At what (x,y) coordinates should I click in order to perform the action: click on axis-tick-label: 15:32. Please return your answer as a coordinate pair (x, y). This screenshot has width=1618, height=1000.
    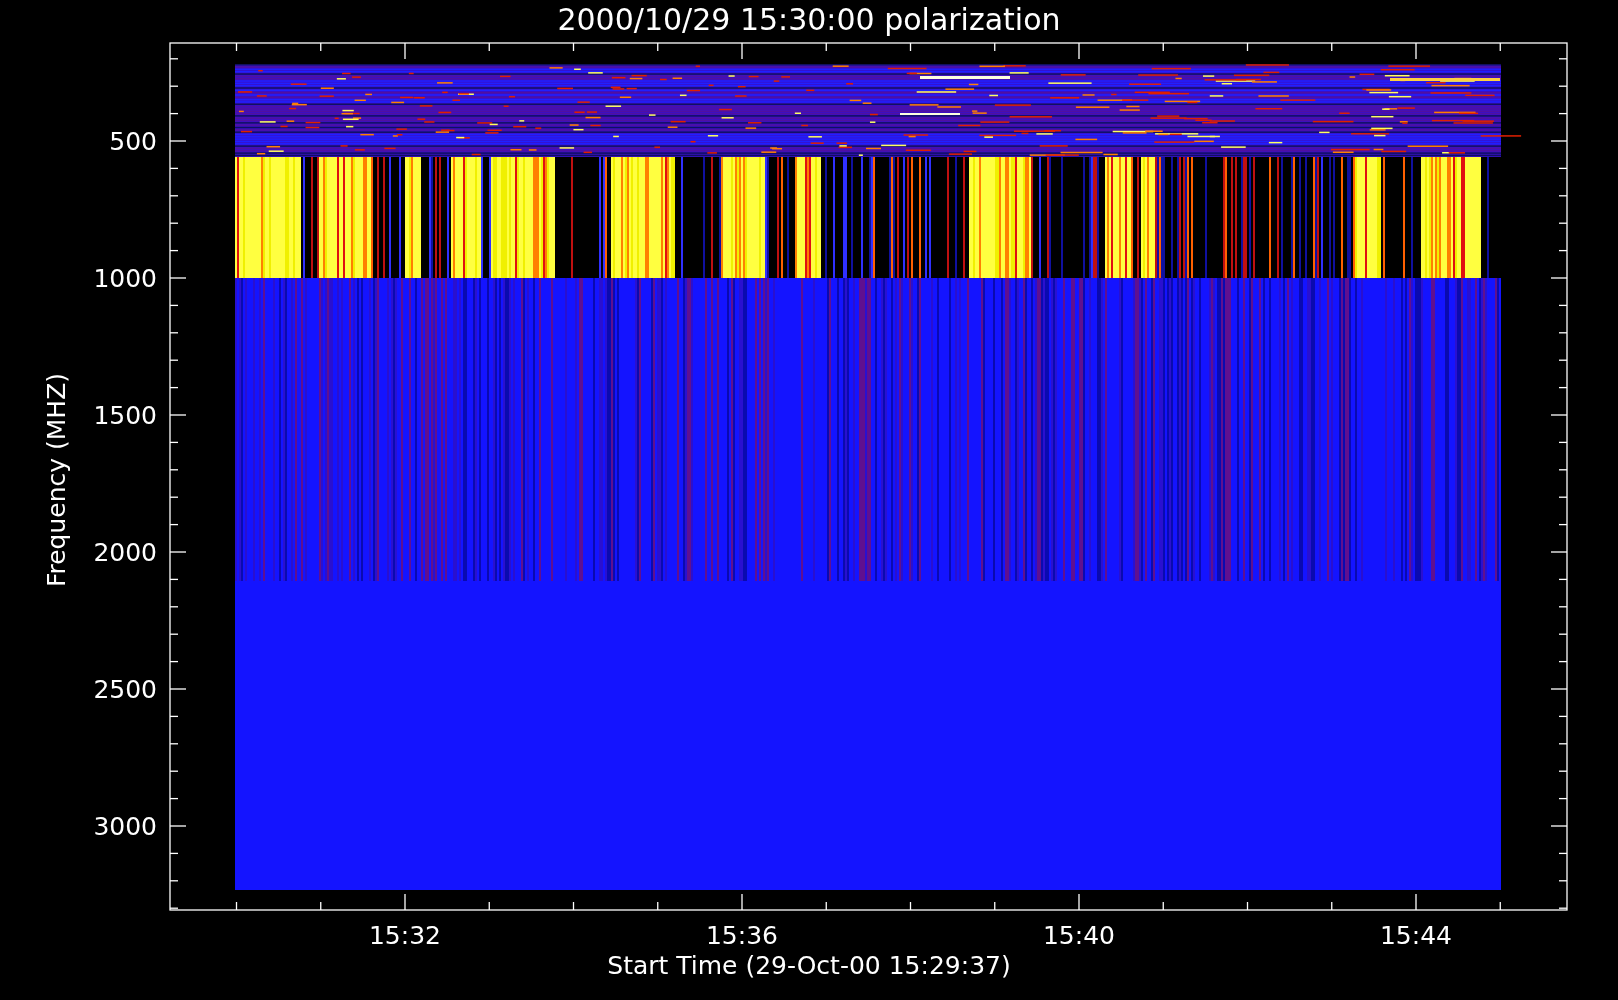
    Looking at the image, I should click on (405, 935).